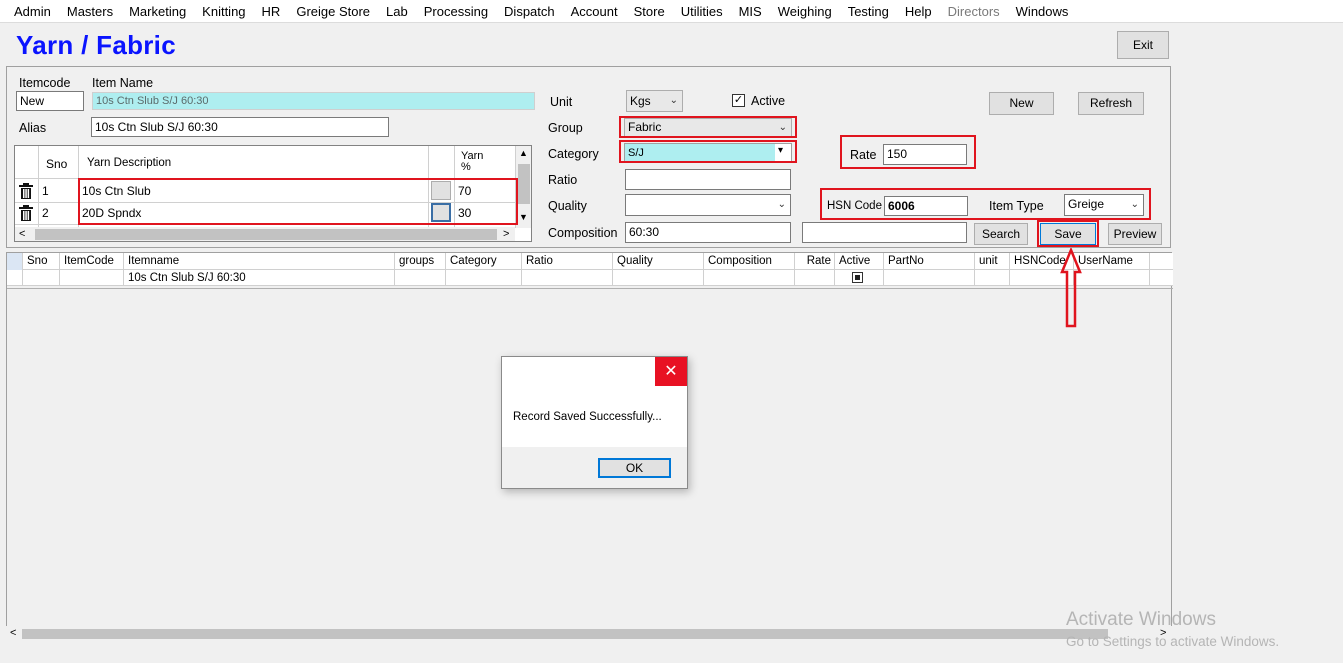 The height and width of the screenshot is (663, 1343). What do you see at coordinates (1143, 45) in the screenshot?
I see `exit-button: Exit` at bounding box center [1143, 45].